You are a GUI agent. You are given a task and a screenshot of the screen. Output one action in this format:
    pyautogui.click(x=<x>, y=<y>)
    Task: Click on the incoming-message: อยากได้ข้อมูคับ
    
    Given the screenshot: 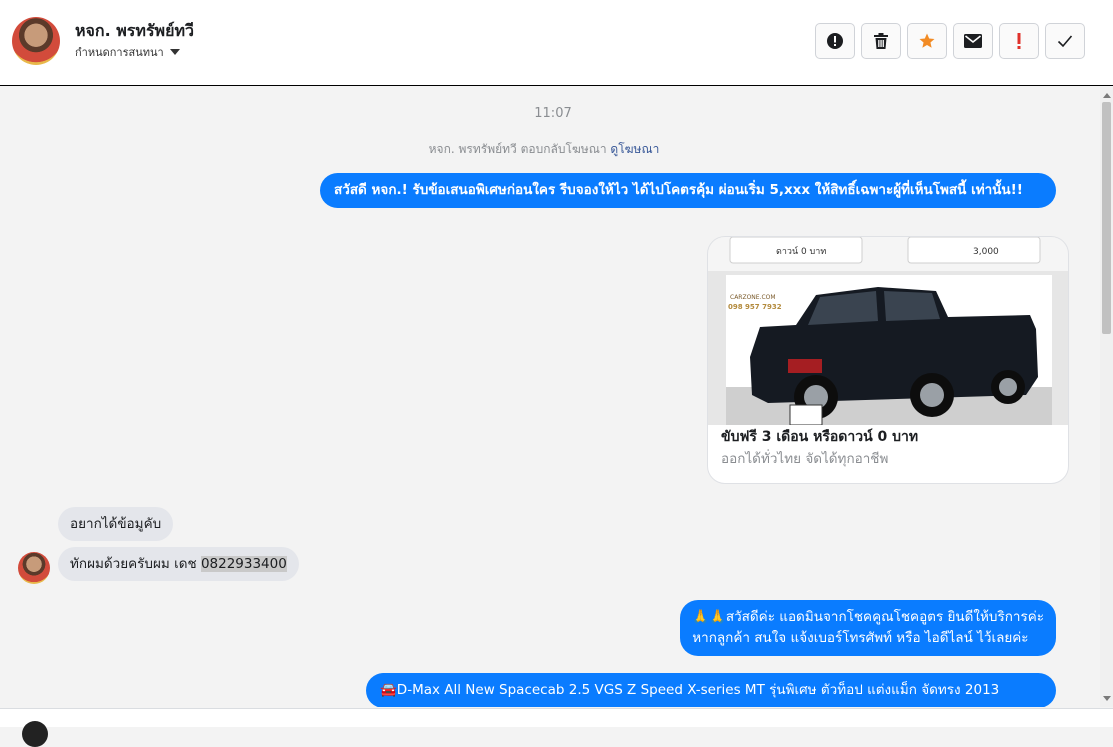 What is the action you would take?
    pyautogui.click(x=116, y=524)
    